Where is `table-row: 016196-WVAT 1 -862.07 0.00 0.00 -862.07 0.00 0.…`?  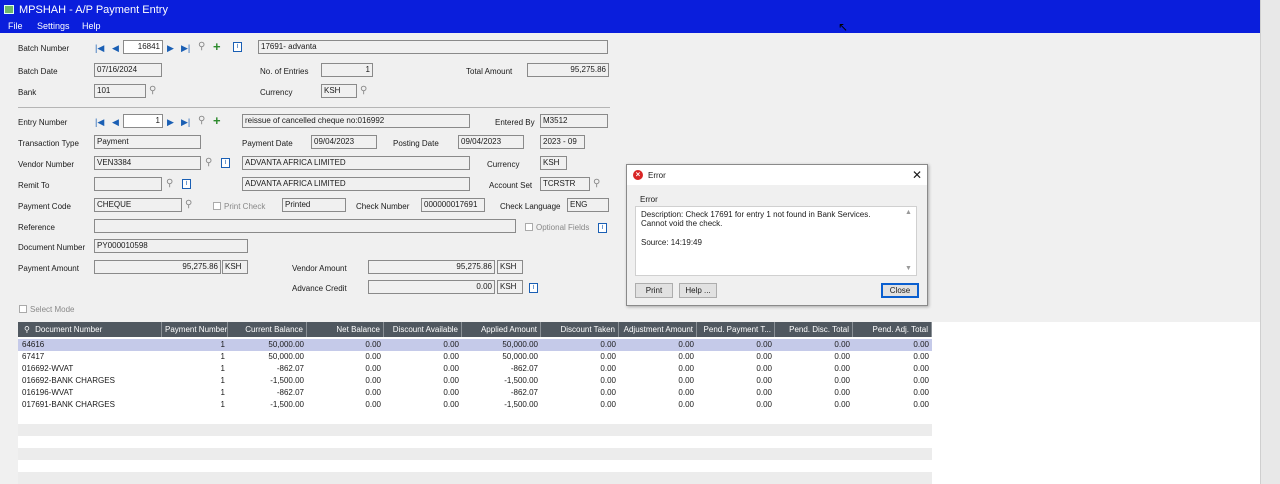
table-row: 016196-WVAT 1 -862.07 0.00 0.00 -862.07 0.00 0.… is located at coordinates (475, 393).